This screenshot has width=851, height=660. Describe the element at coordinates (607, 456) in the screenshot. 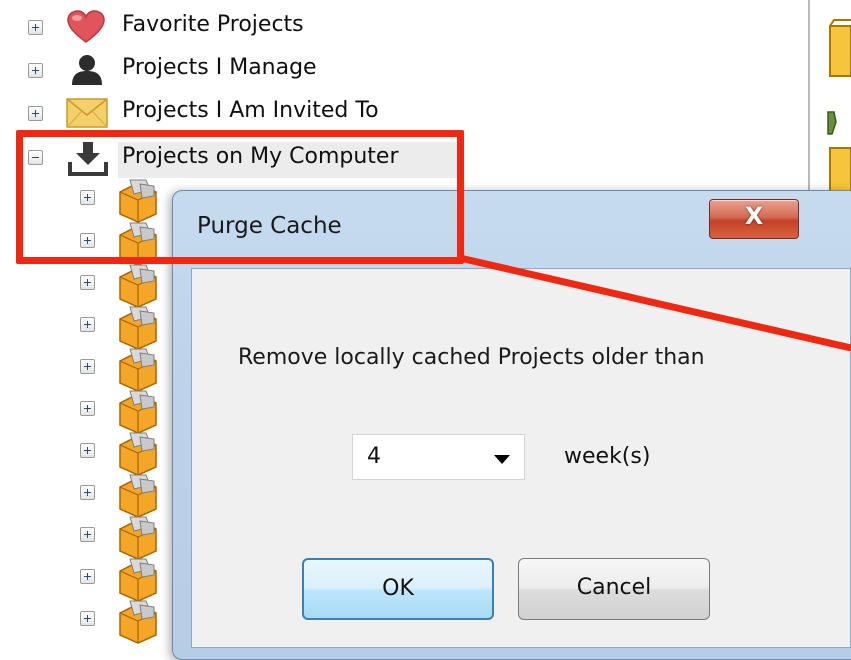

I see `period-unit-label: week(s)` at that location.